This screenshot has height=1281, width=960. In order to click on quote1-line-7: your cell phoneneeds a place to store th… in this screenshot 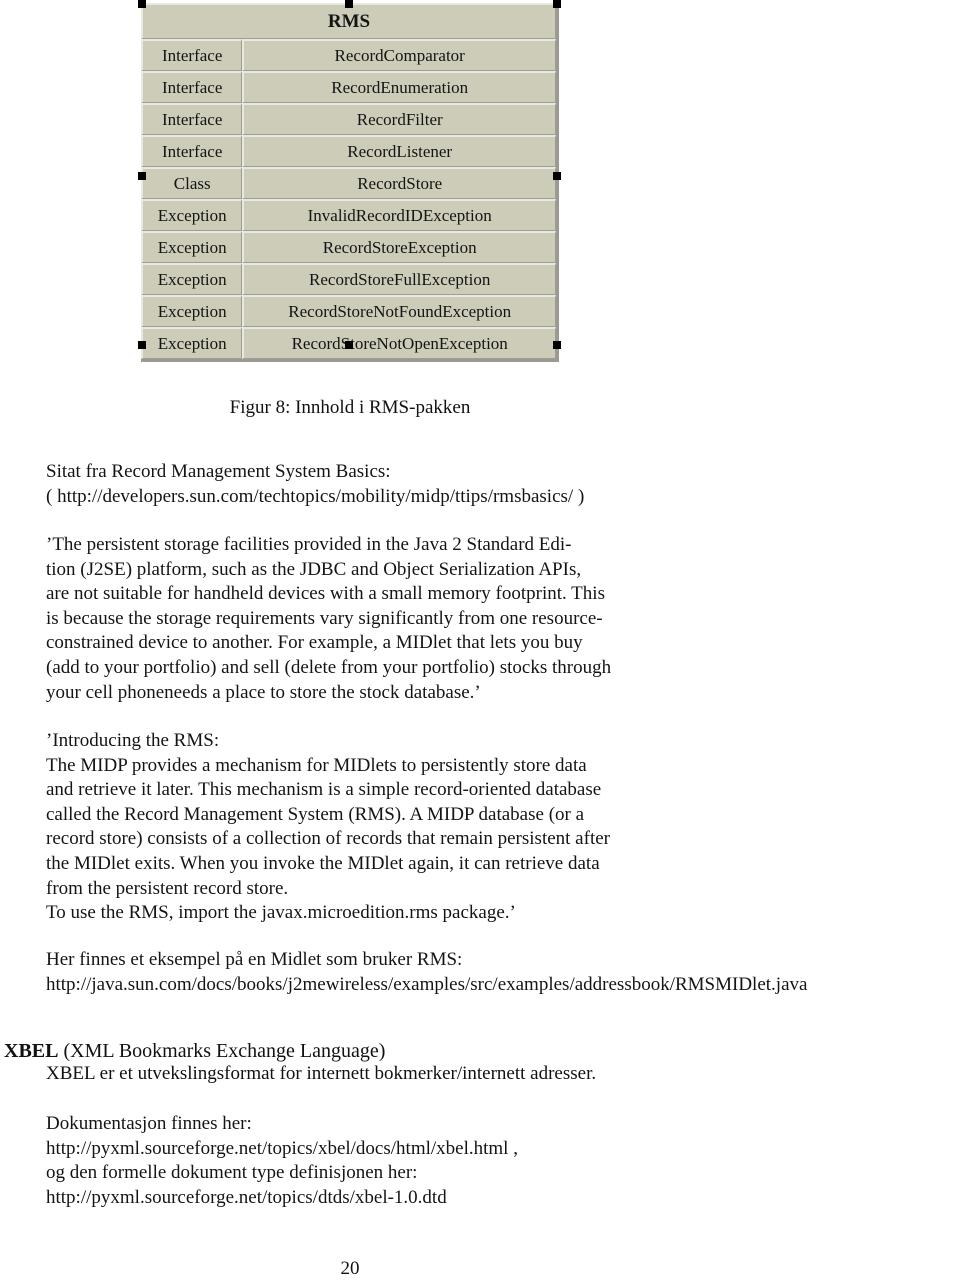, I will do `click(263, 692)`.